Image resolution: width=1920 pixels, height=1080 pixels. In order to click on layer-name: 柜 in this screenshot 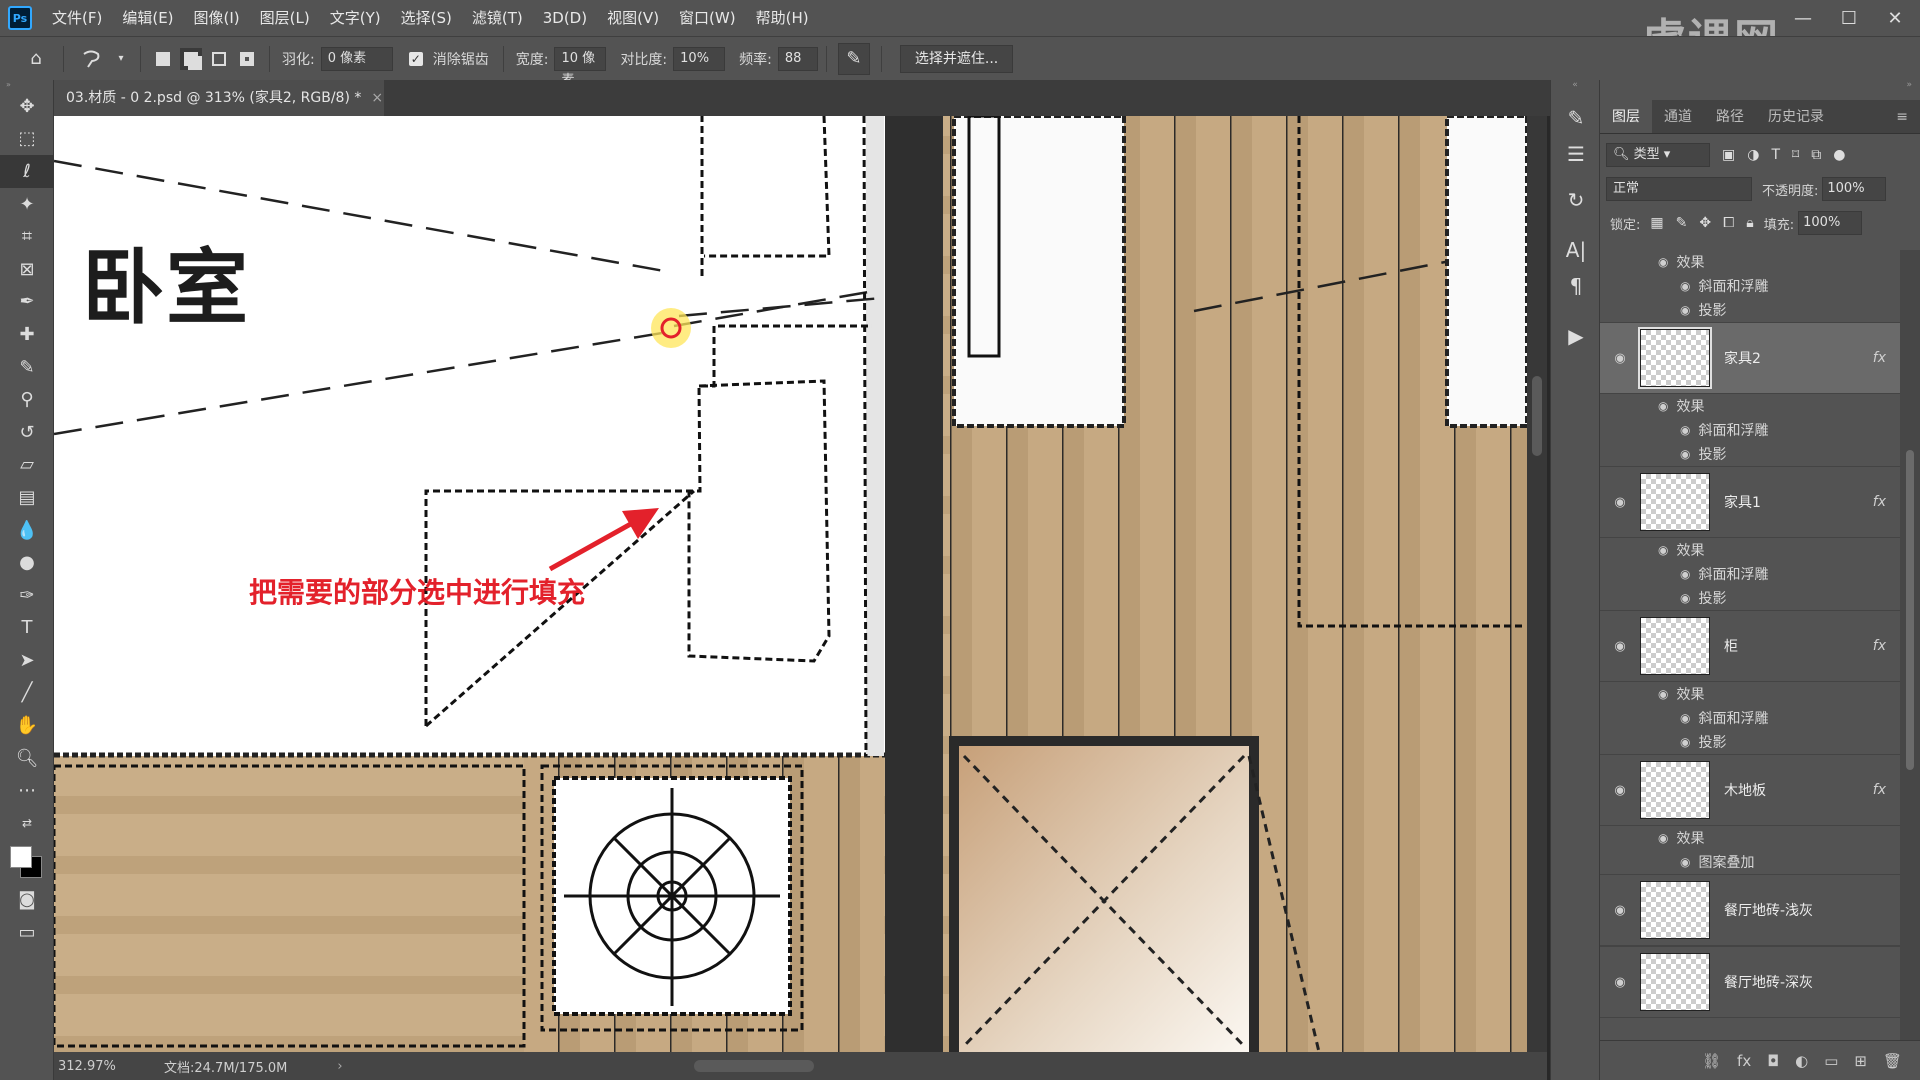, I will do `click(1731, 646)`.